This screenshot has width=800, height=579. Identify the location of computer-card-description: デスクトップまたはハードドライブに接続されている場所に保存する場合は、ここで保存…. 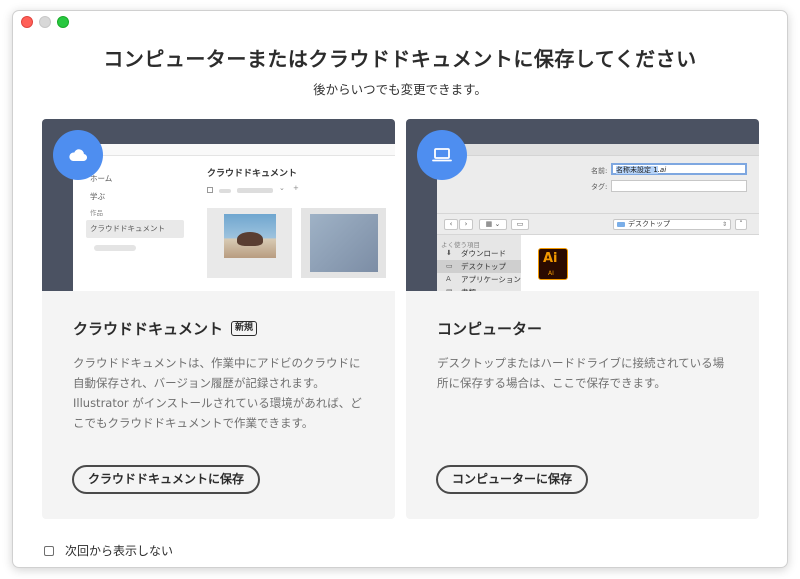
(581, 373).